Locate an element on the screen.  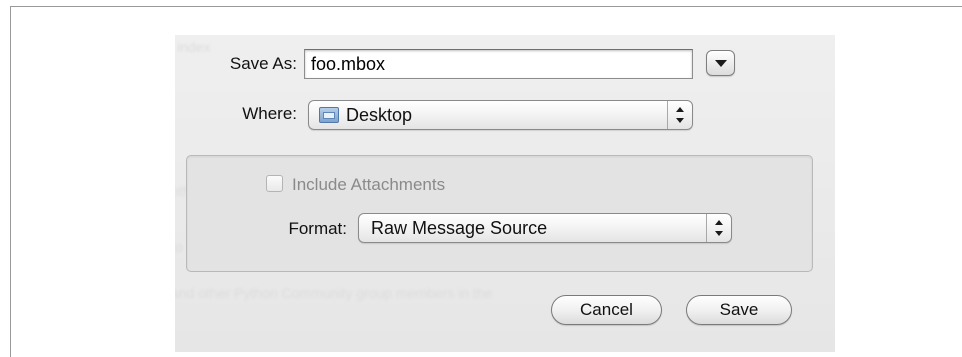
expand-dialog-button is located at coordinates (720, 63).